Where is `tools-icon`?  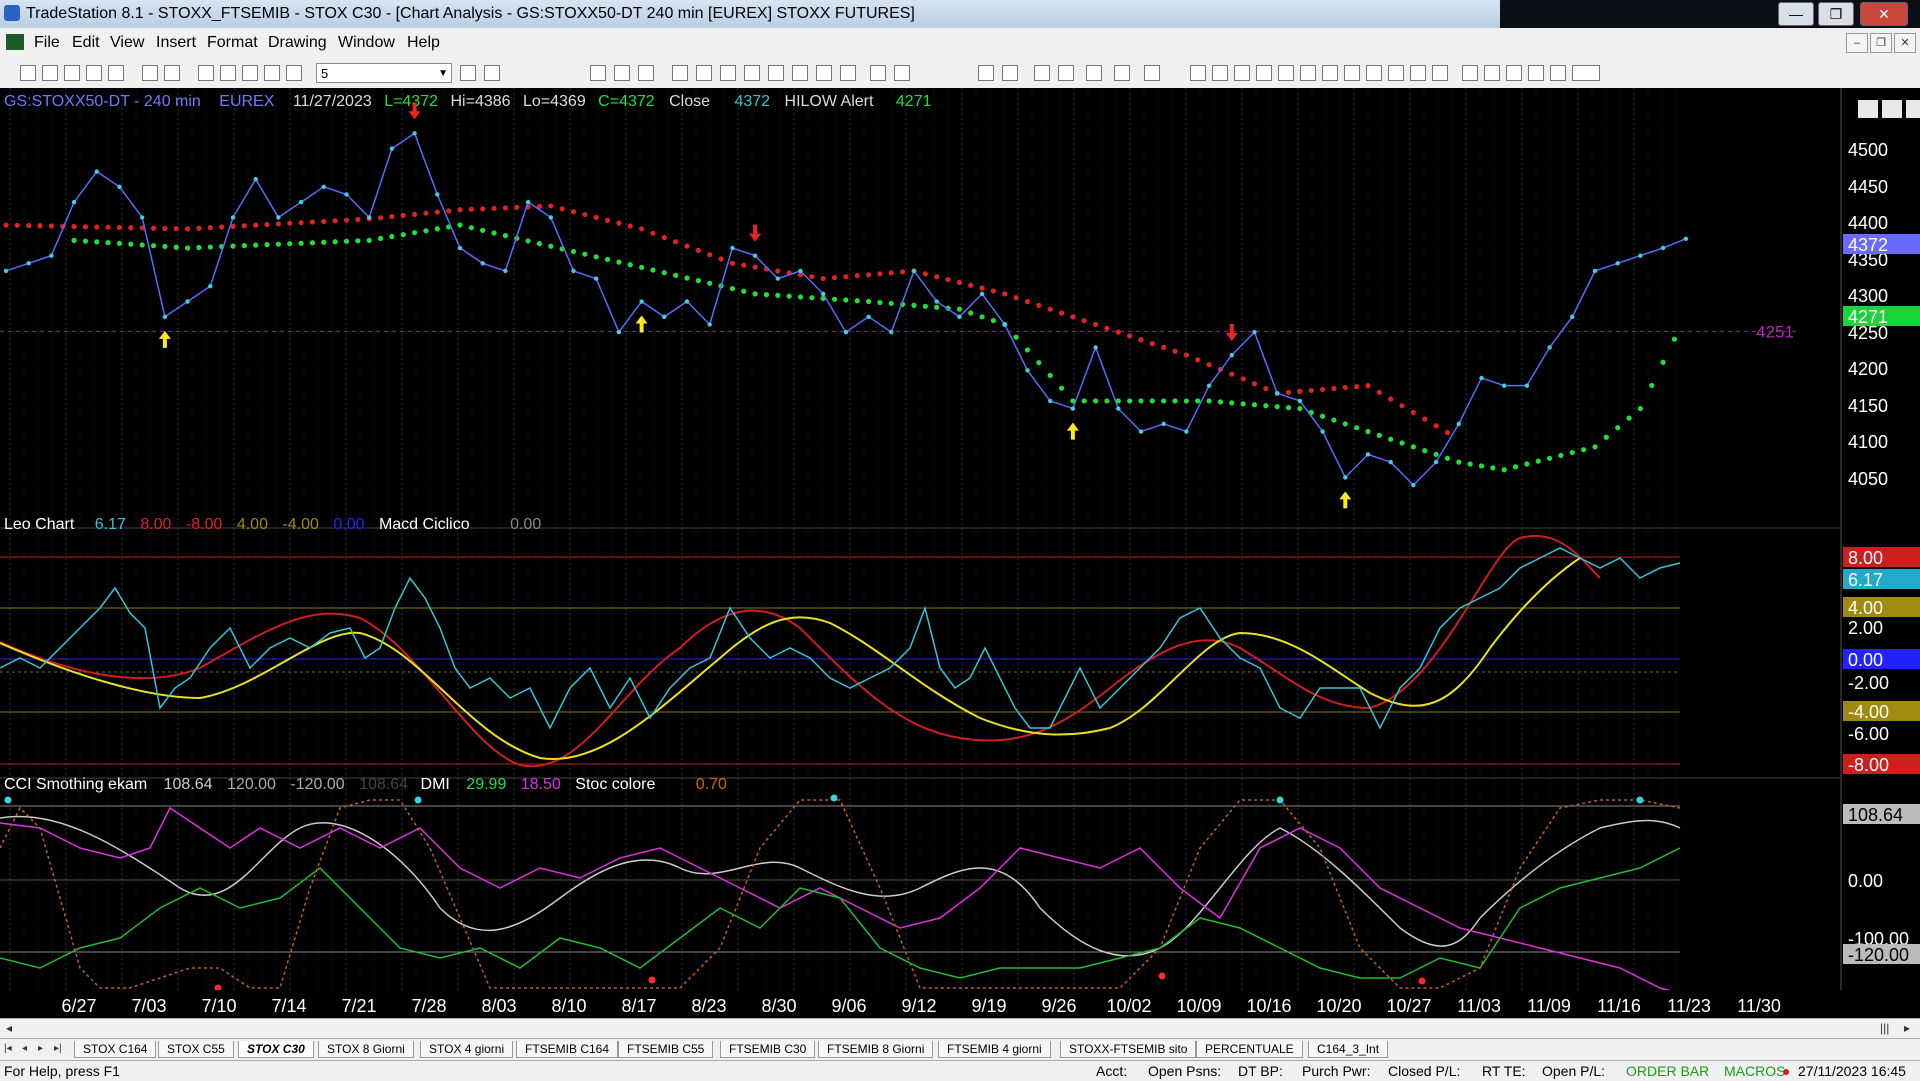 tools-icon is located at coordinates (272, 73).